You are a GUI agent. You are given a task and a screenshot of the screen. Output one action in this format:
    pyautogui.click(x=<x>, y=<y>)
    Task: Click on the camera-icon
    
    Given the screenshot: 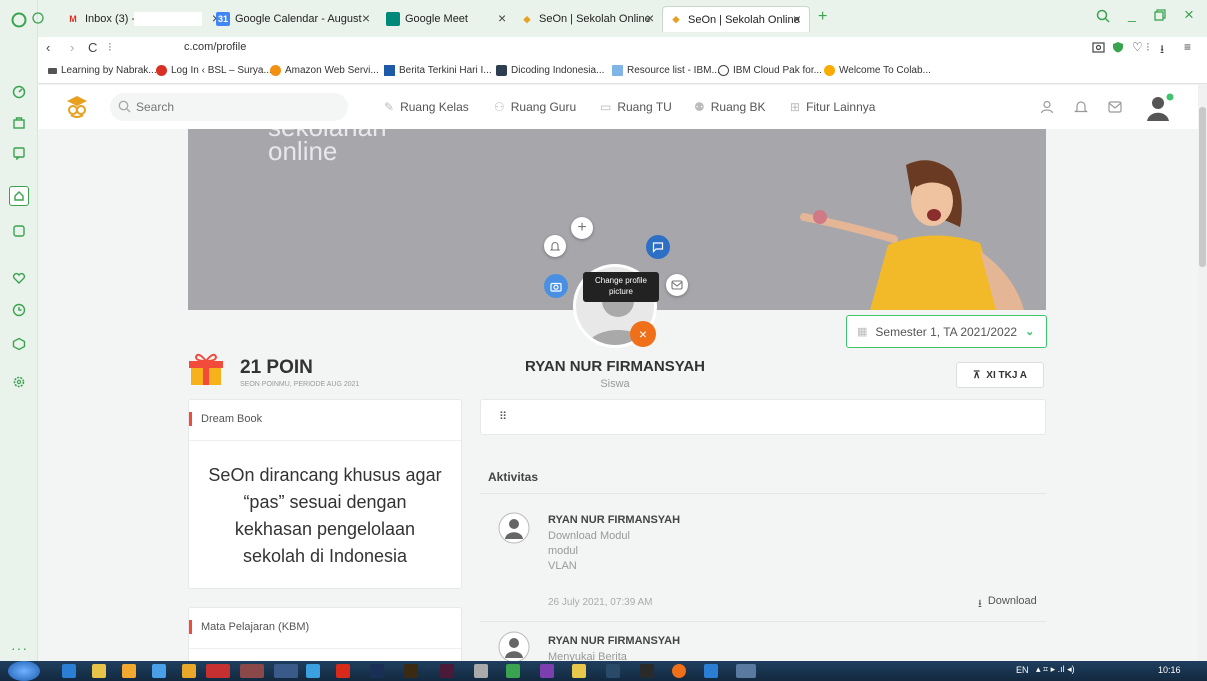 What is the action you would take?
    pyautogui.click(x=556, y=286)
    